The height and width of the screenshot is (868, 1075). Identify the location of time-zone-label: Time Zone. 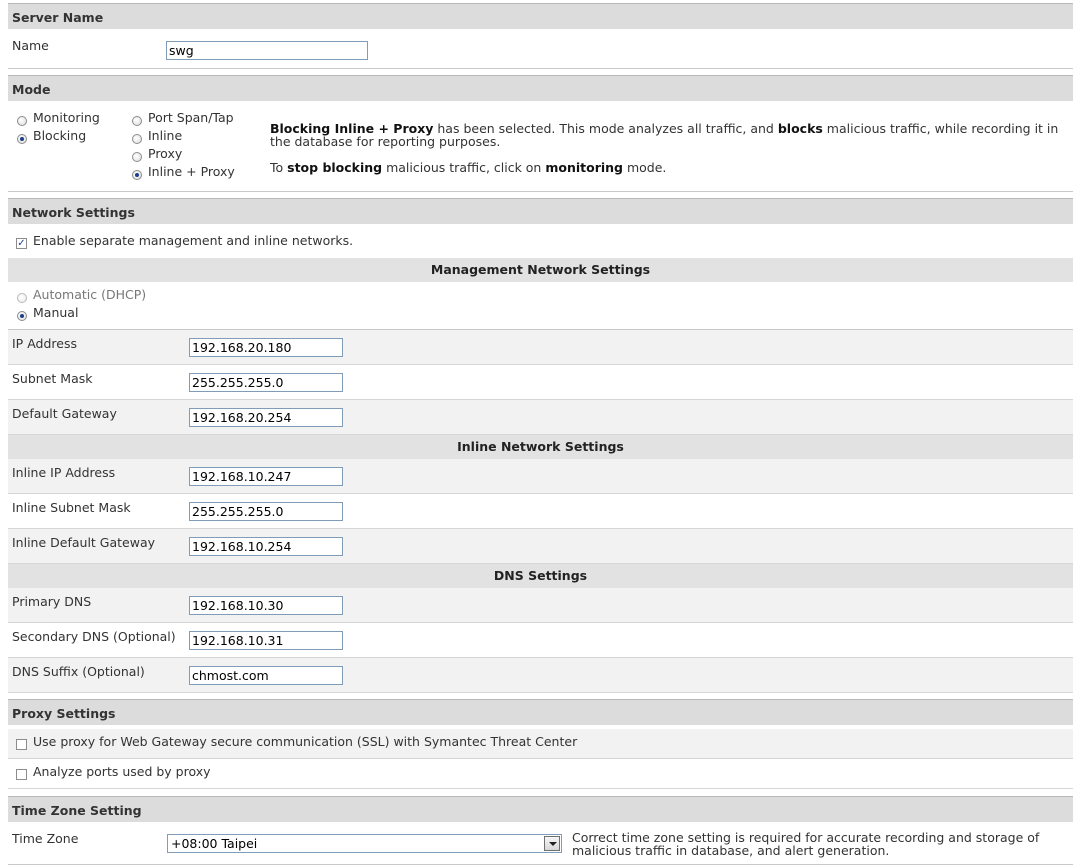
(45, 838).